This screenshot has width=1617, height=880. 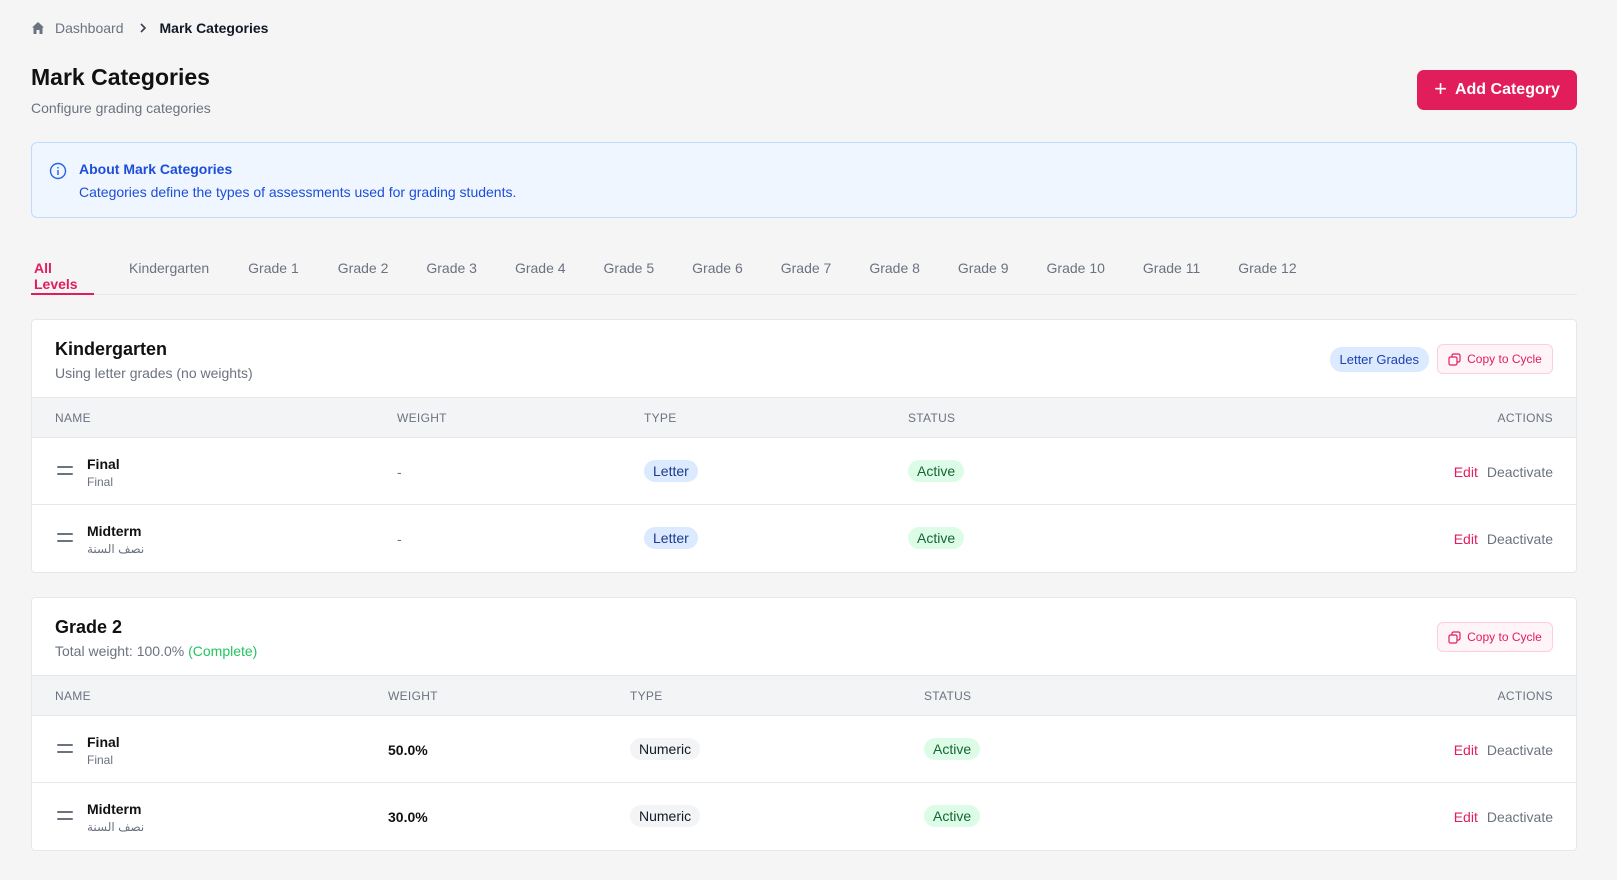 What do you see at coordinates (408, 750) in the screenshot?
I see `row-weight: 50.0%` at bounding box center [408, 750].